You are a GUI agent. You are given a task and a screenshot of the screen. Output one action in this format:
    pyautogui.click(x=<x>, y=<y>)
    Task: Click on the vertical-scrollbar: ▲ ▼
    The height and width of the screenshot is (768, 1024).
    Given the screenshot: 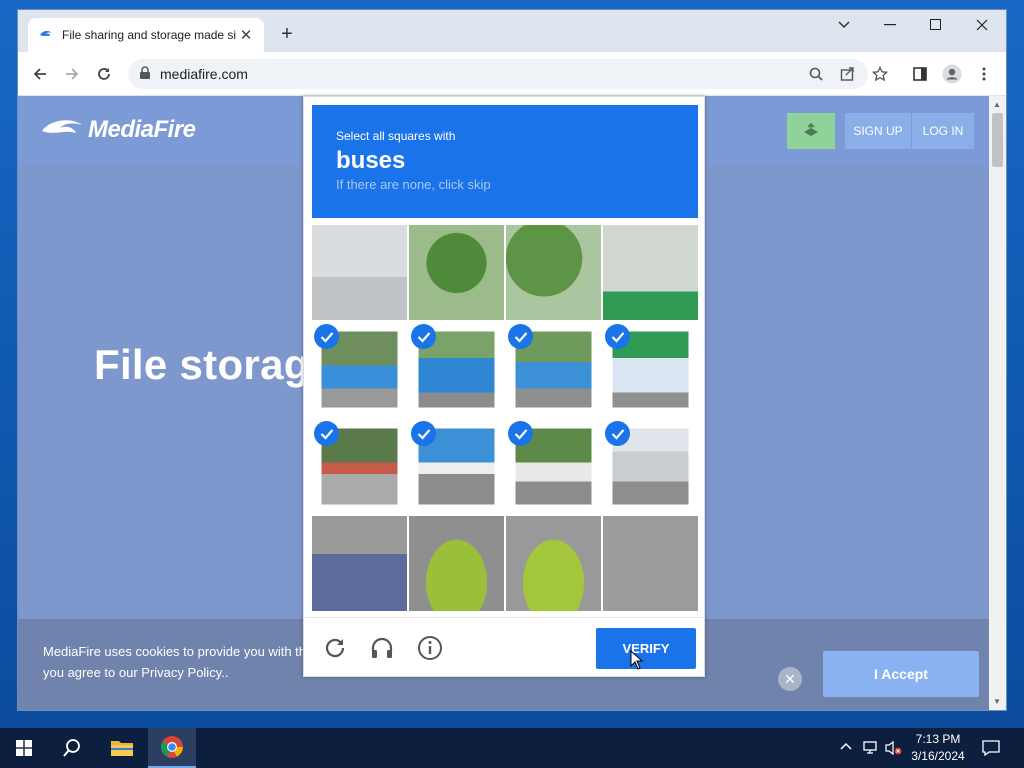 What is the action you would take?
    pyautogui.click(x=997, y=403)
    